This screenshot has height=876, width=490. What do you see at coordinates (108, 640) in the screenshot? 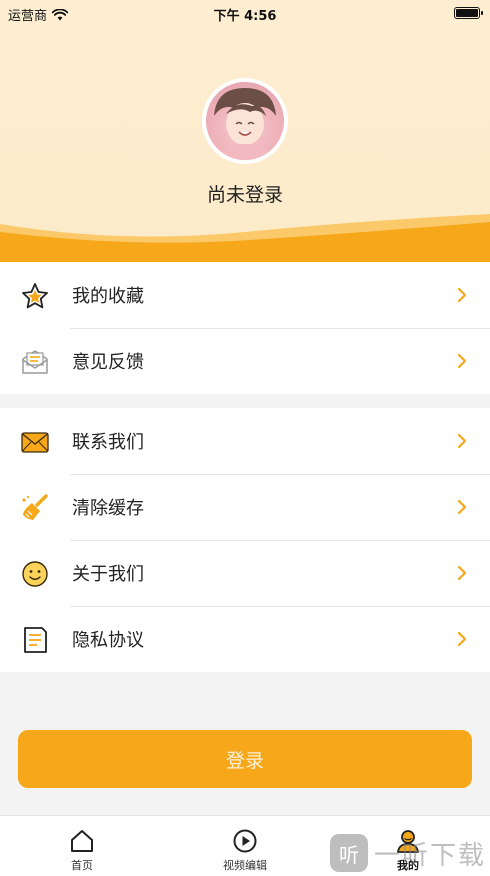
I see `menu-label: 隐私协议` at bounding box center [108, 640].